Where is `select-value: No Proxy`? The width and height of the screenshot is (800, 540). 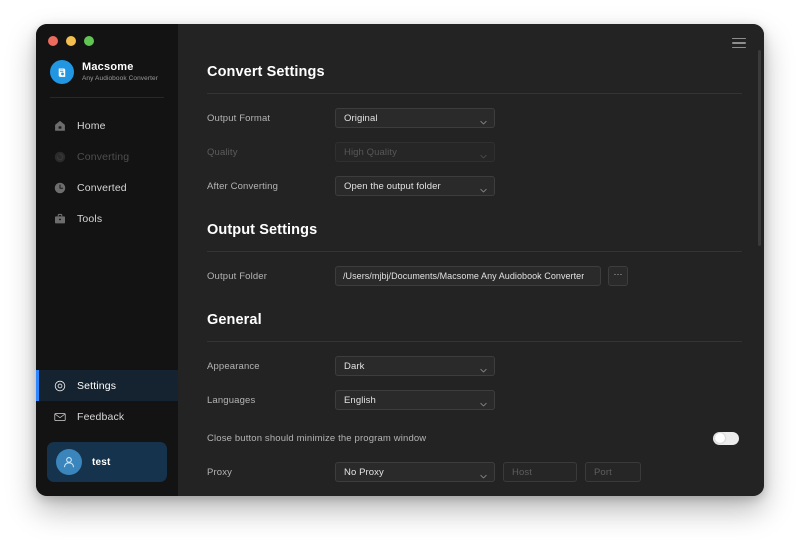
select-value: No Proxy is located at coordinates (364, 472).